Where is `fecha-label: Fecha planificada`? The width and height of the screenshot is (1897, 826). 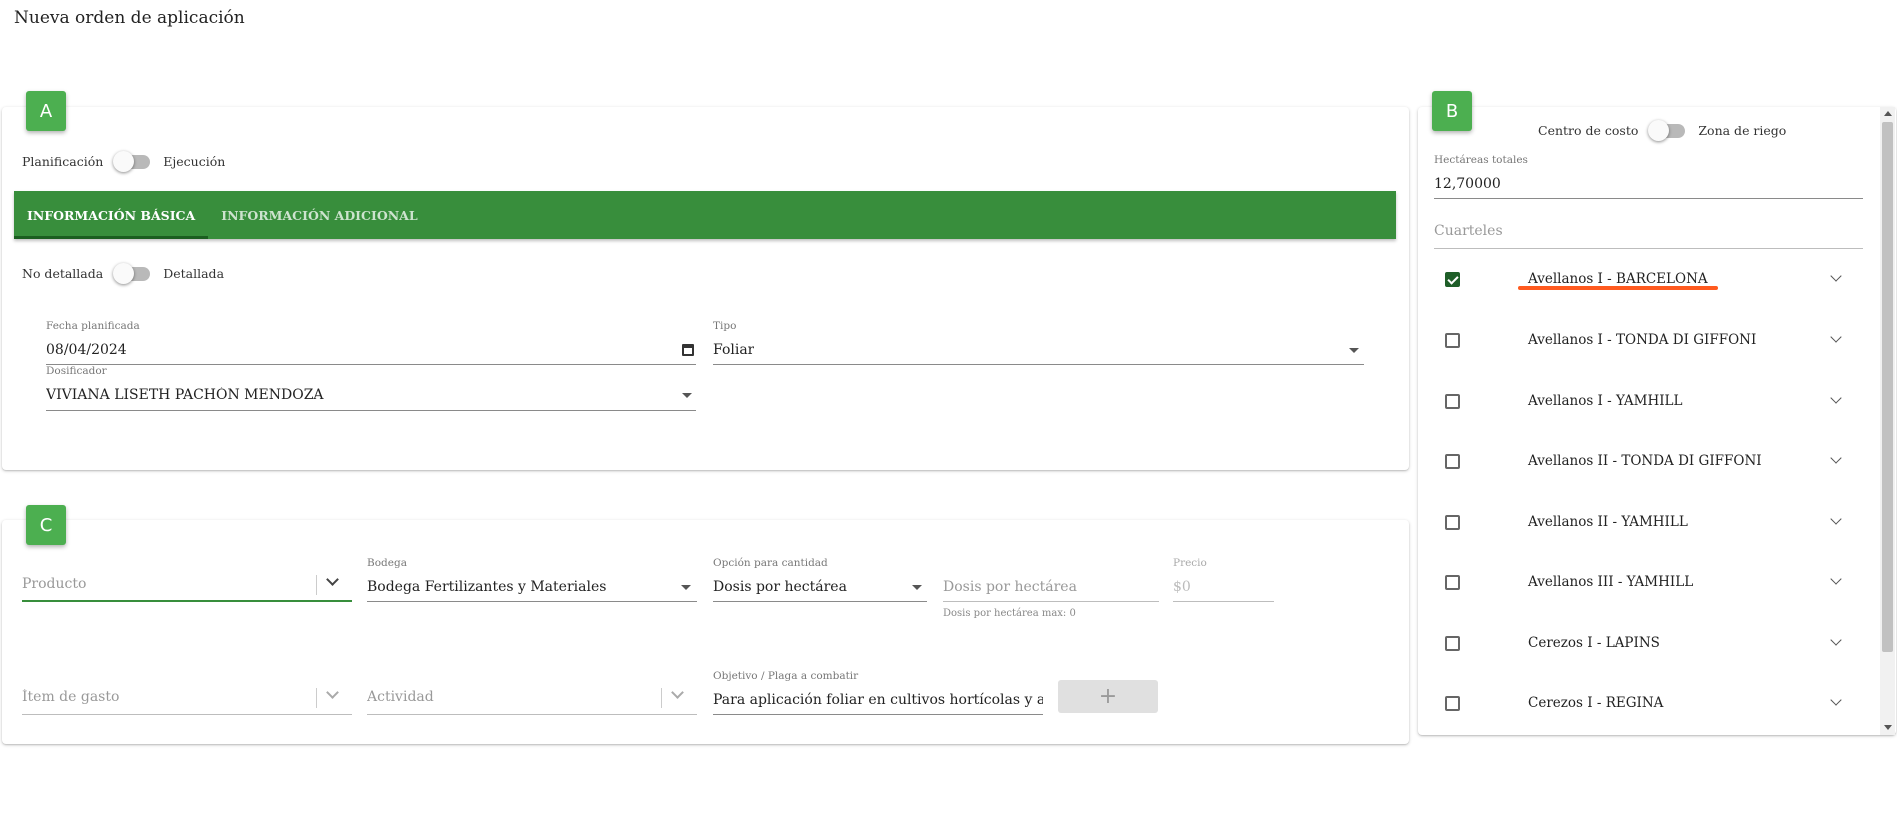 fecha-label: Fecha planificada is located at coordinates (93, 326).